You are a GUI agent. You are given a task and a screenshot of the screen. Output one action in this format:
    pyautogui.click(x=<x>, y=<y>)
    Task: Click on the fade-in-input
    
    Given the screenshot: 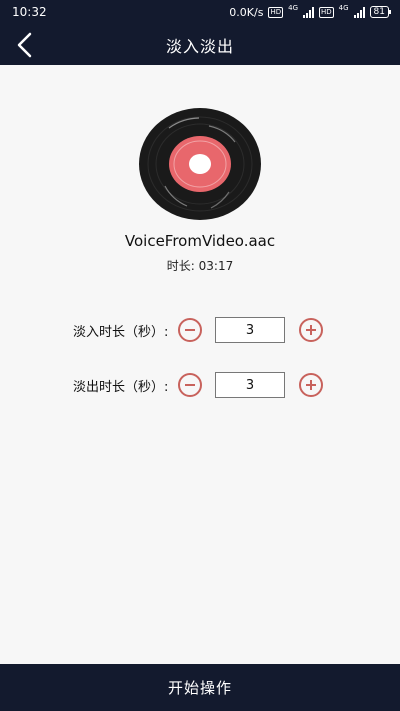 What is the action you would take?
    pyautogui.click(x=250, y=330)
    